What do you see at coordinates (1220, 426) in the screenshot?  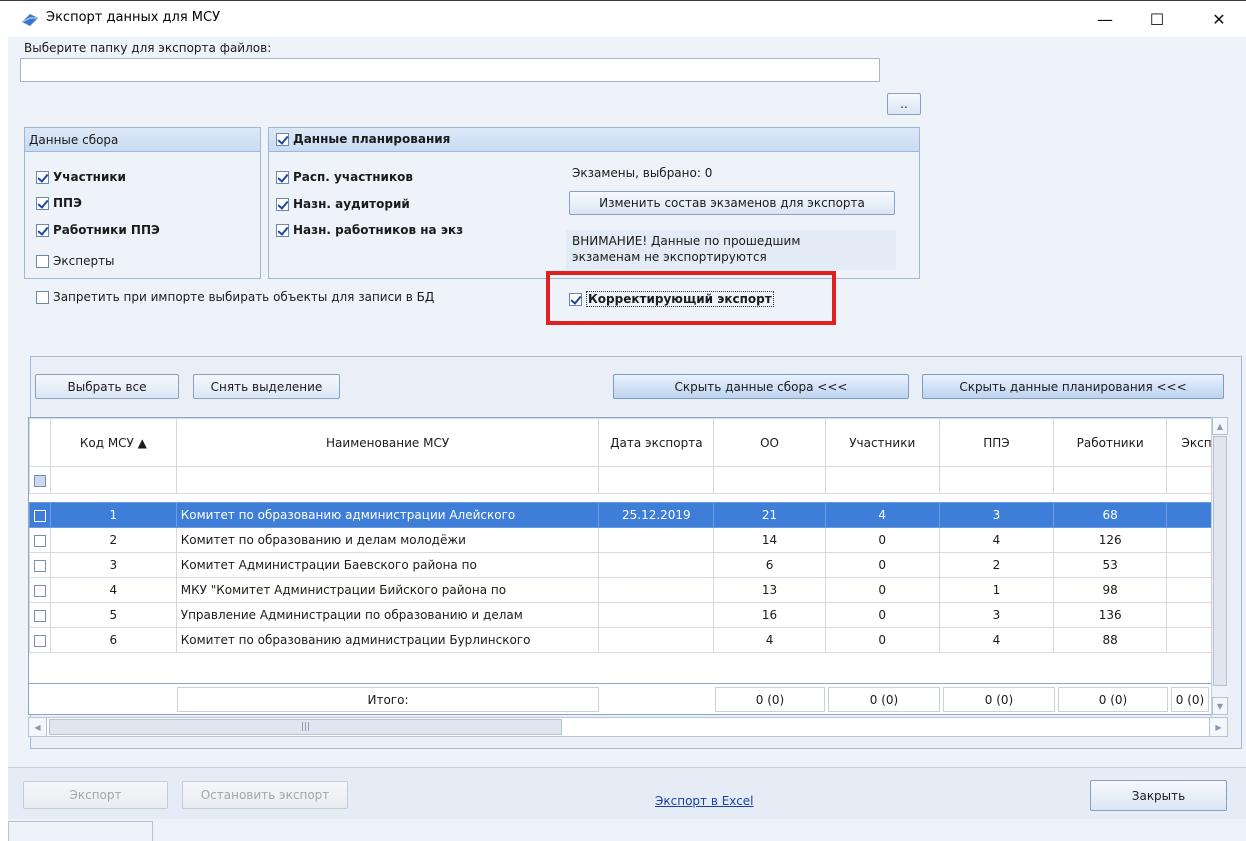 I see `scroll-up-icon: ▲` at bounding box center [1220, 426].